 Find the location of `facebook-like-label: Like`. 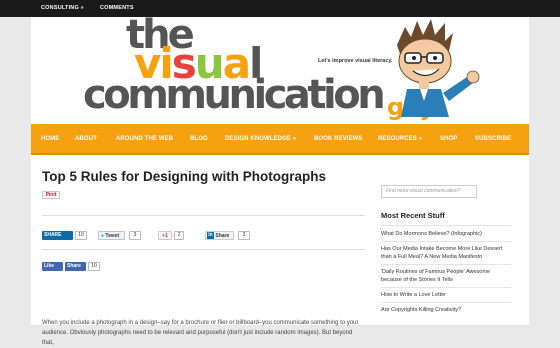

facebook-like-label: Like is located at coordinates (49, 266).